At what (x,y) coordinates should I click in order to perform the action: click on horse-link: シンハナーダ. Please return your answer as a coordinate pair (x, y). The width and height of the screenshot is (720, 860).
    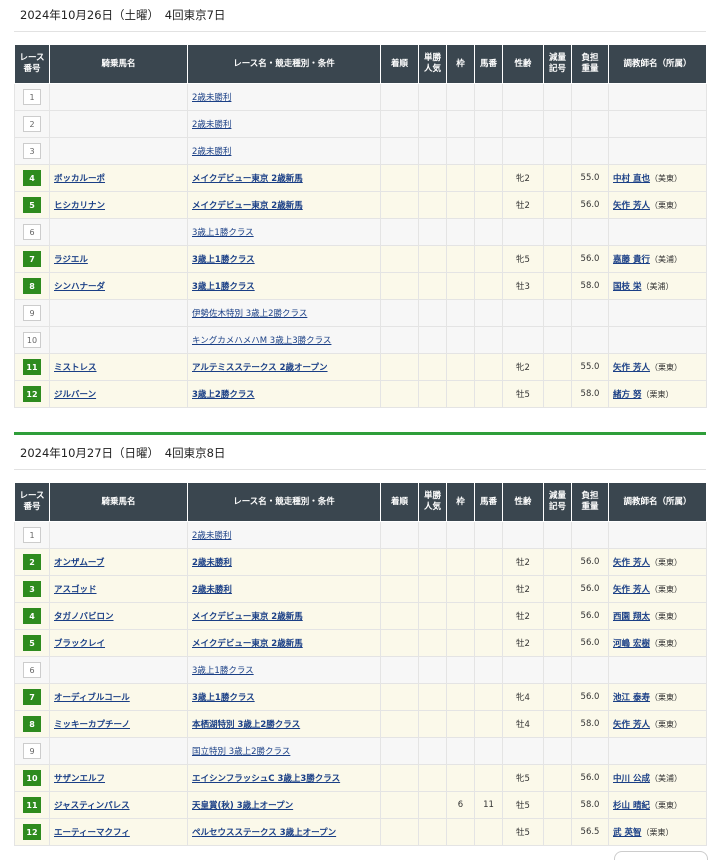
    Looking at the image, I should click on (79, 287).